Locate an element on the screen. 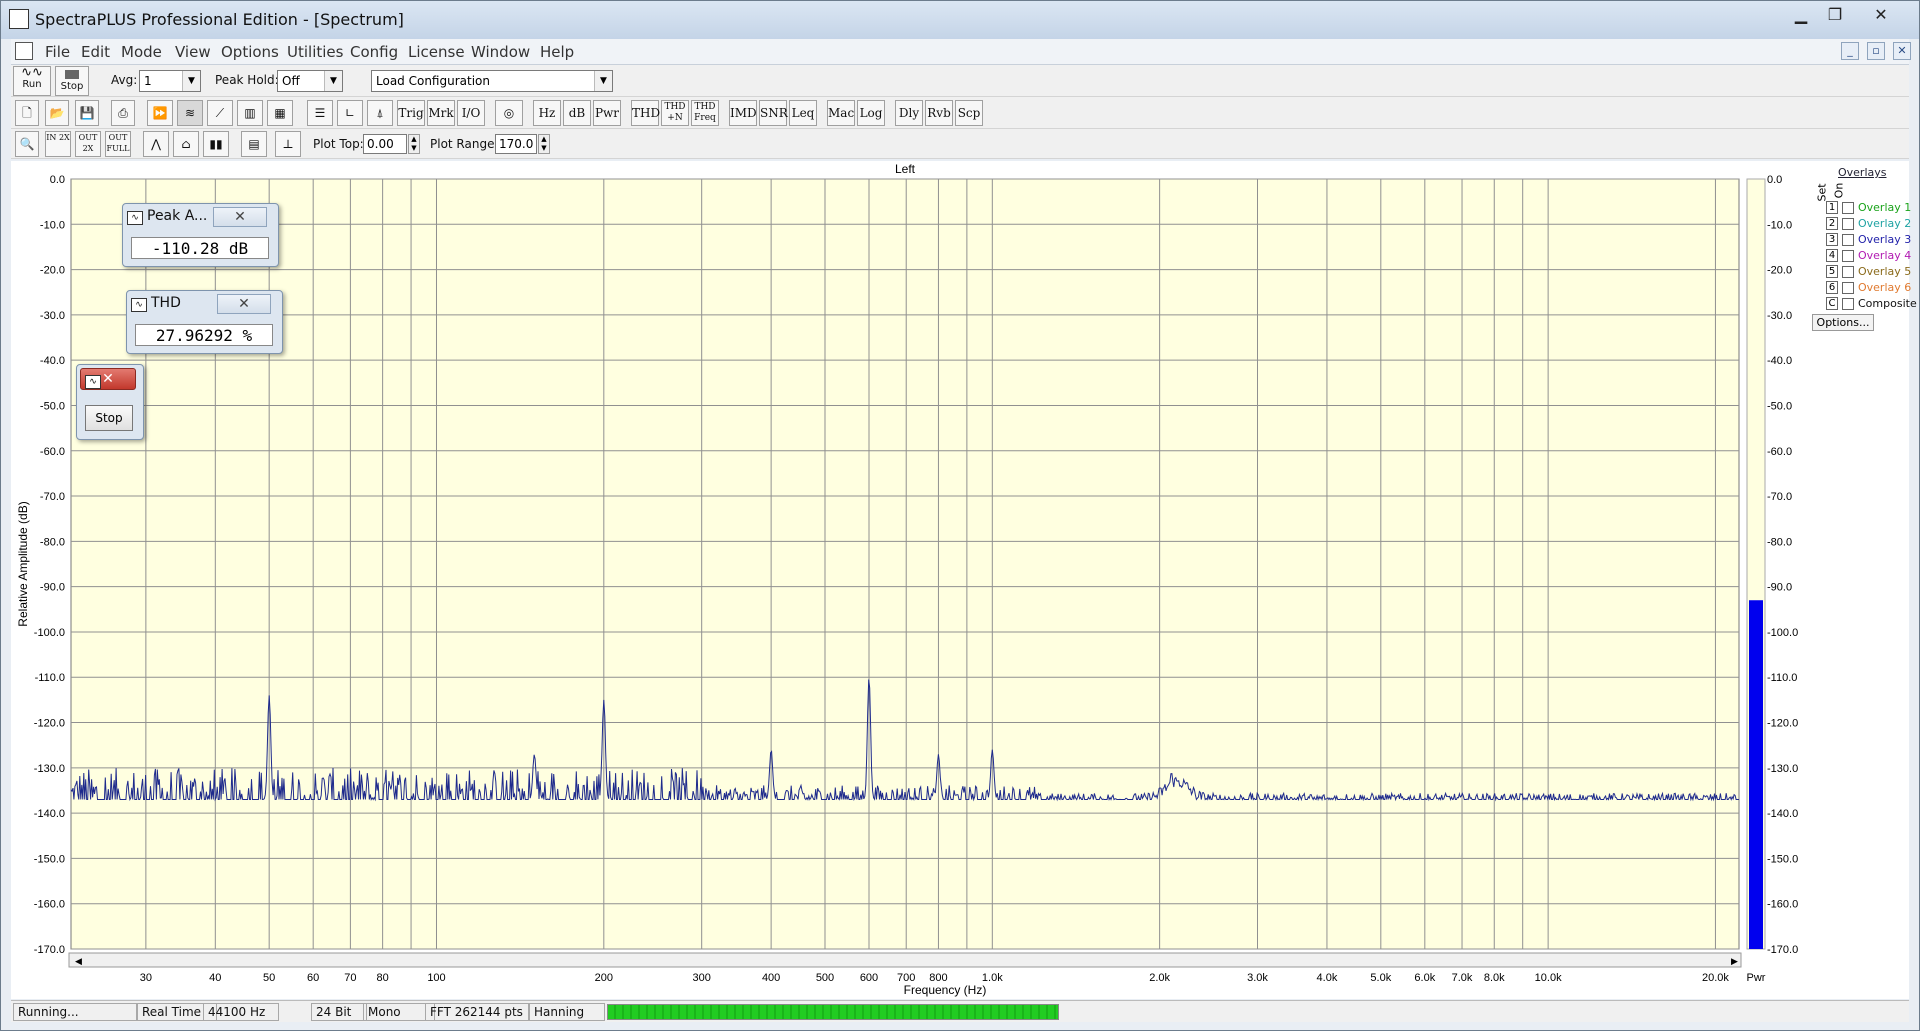 This screenshot has width=1920, height=1031. thd-popup: ∿ THD ✕ 27.96292 % is located at coordinates (204, 322).